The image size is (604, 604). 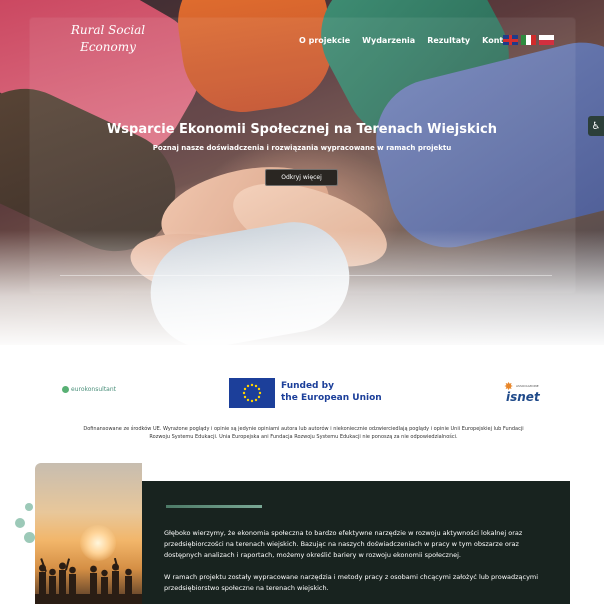 What do you see at coordinates (94, 389) in the screenshot?
I see `eurokonsultant-logo-text: eurokonsultant` at bounding box center [94, 389].